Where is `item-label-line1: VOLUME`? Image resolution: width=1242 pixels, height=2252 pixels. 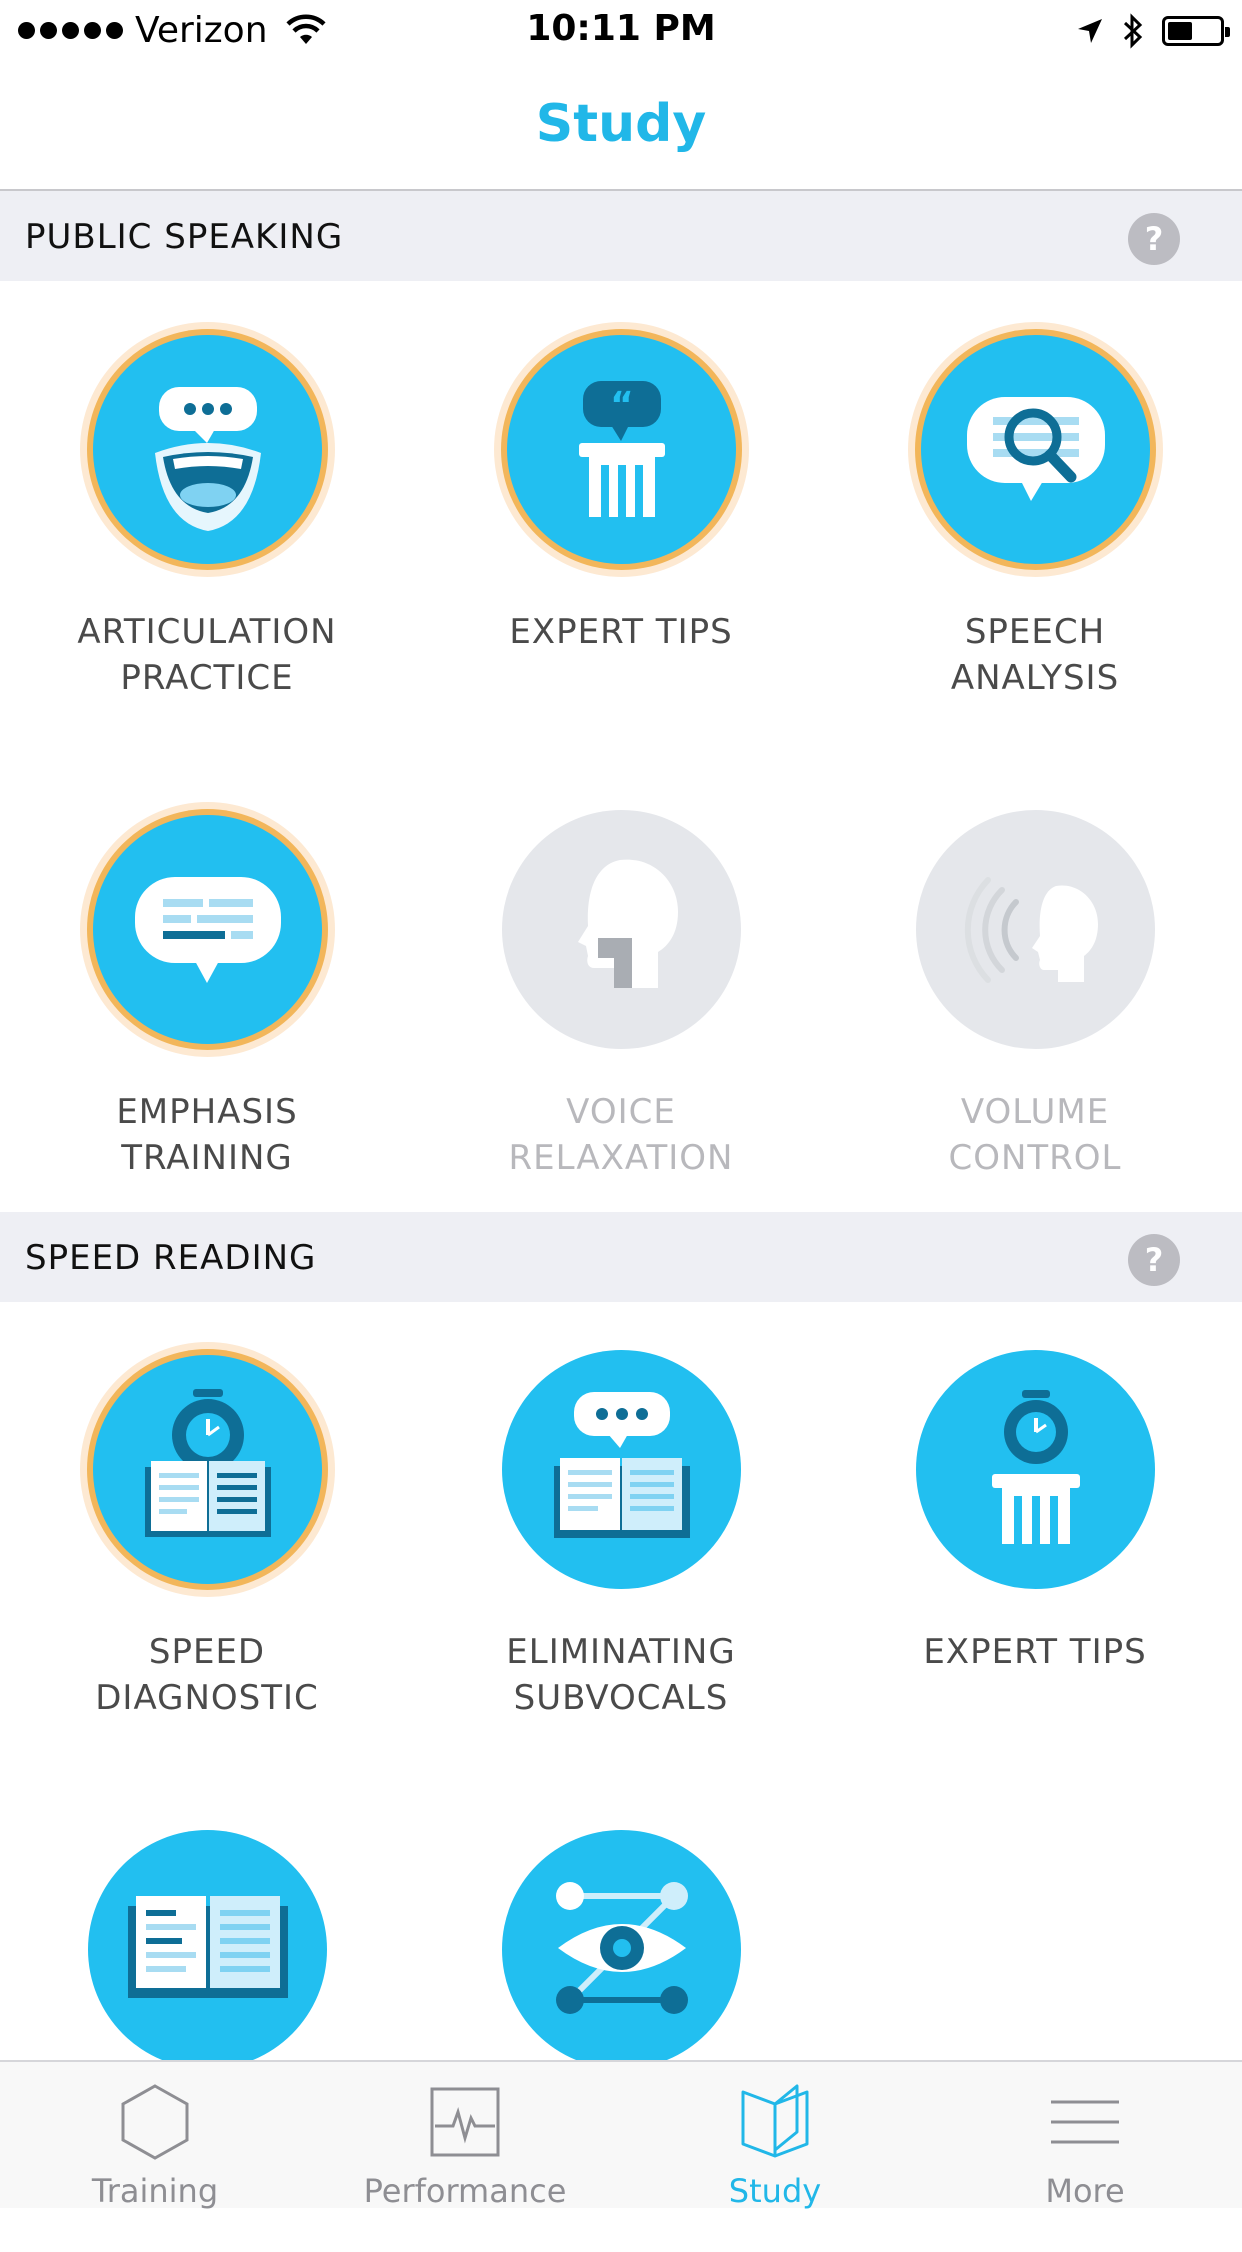 item-label-line1: VOLUME is located at coordinates (1035, 1112).